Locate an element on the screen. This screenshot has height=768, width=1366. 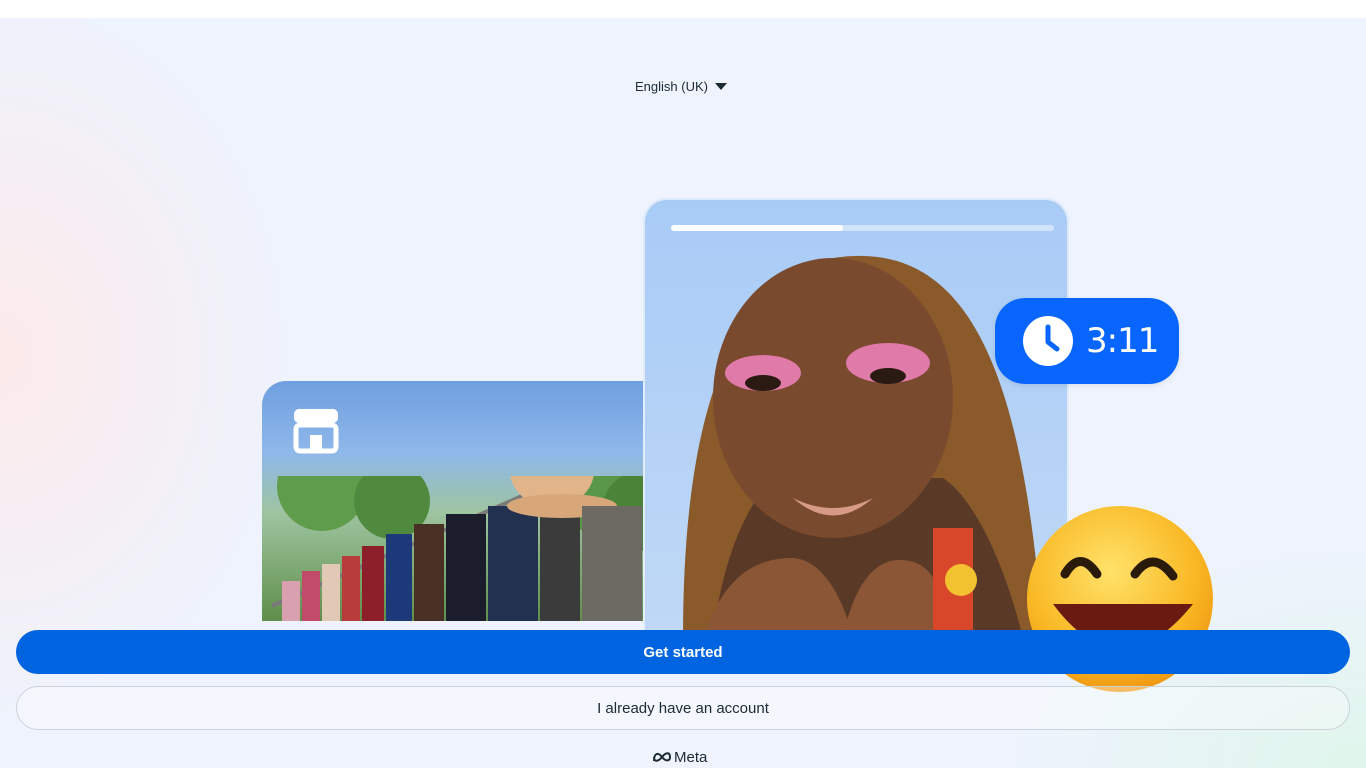
timer-text: 3:11 is located at coordinates (1122, 341).